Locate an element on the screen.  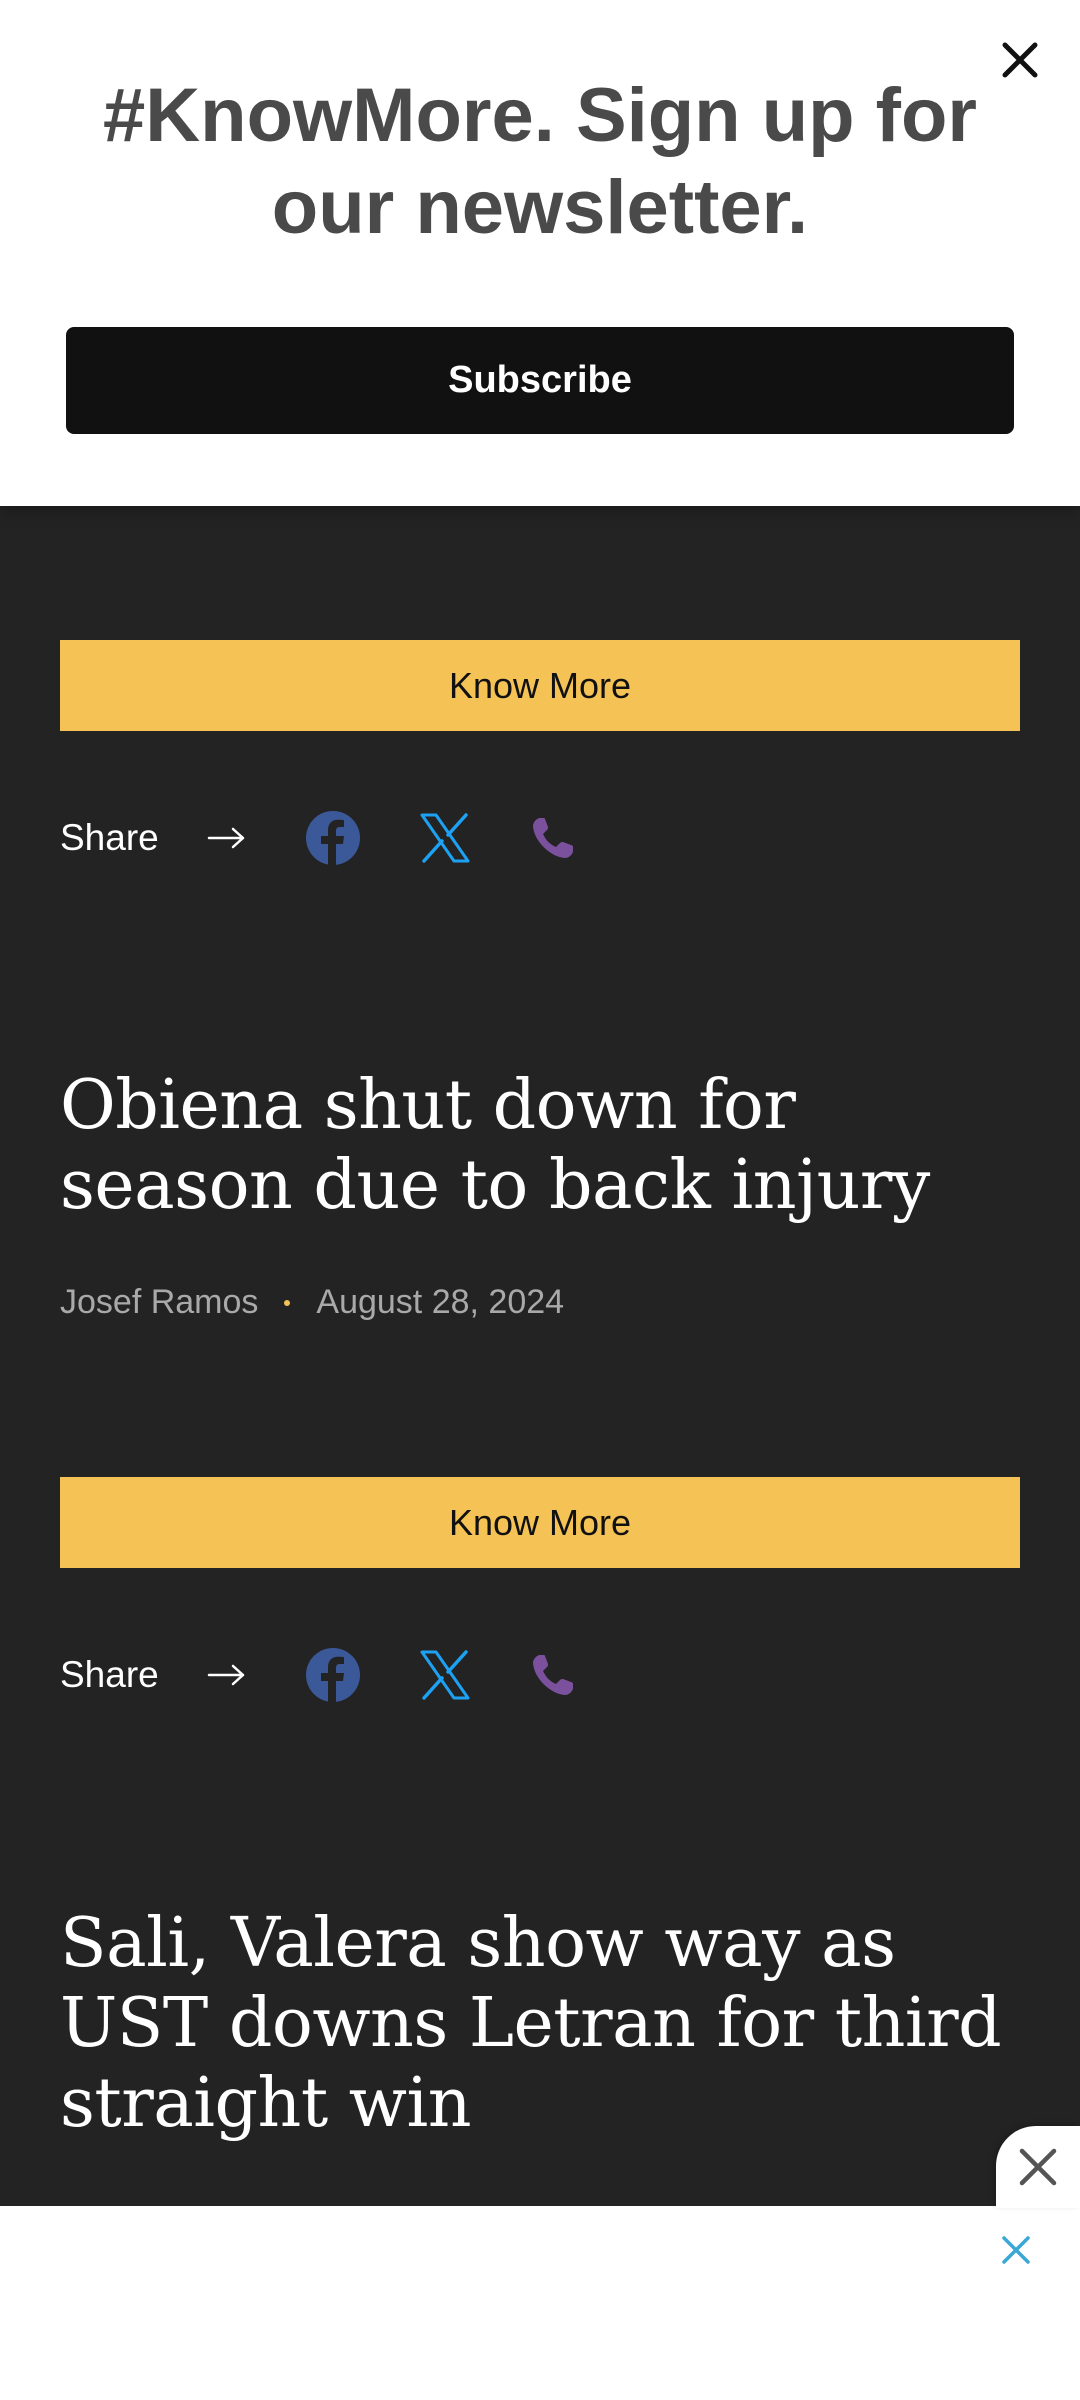
ad-close-button is located at coordinates (1038, 2167).